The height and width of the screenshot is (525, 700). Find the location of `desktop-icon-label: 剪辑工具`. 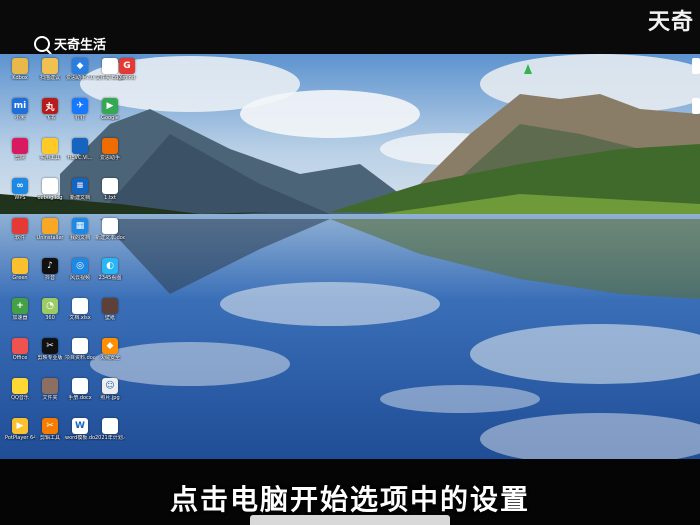

desktop-icon-label: 剪辑工具 is located at coordinates (49, 438).